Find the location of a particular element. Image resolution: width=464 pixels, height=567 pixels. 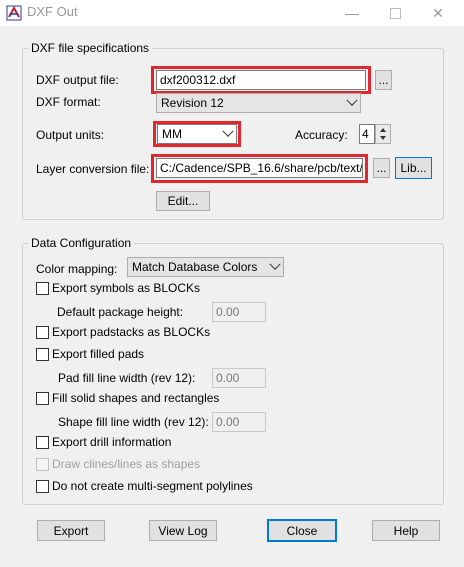

view-log-button: View Log is located at coordinates (183, 530).